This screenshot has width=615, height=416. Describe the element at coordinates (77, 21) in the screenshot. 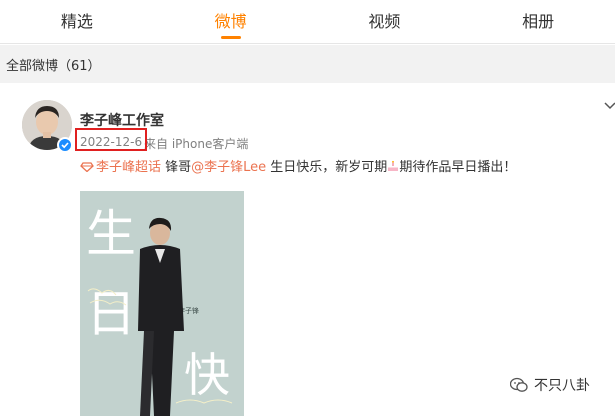

I see `tab-featured: 精选` at that location.